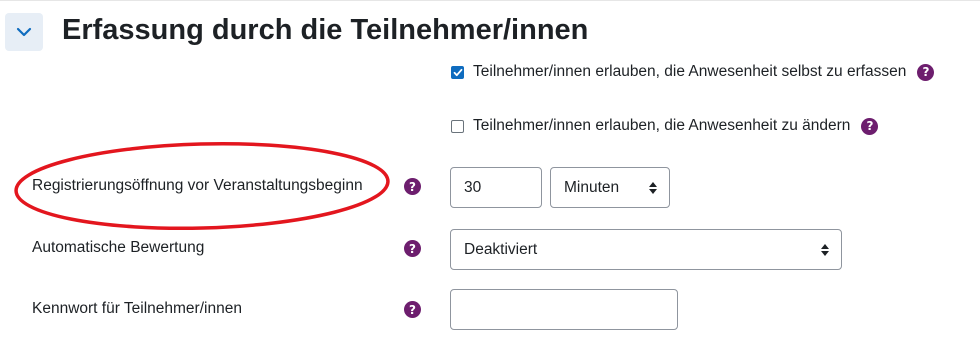 Image resolution: width=980 pixels, height=346 pixels. I want to click on registration-opening-input: 30, so click(496, 187).